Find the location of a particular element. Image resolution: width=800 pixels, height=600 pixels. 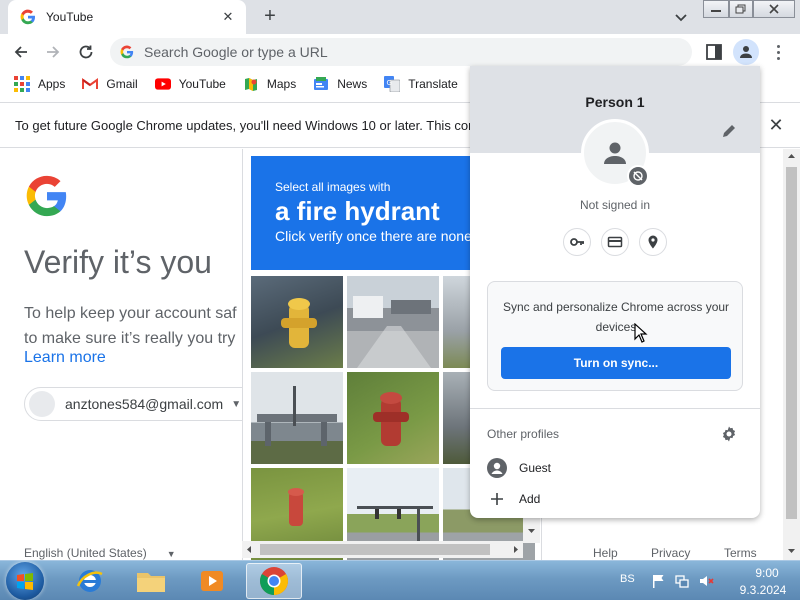

payment-methods-button is located at coordinates (615, 242).